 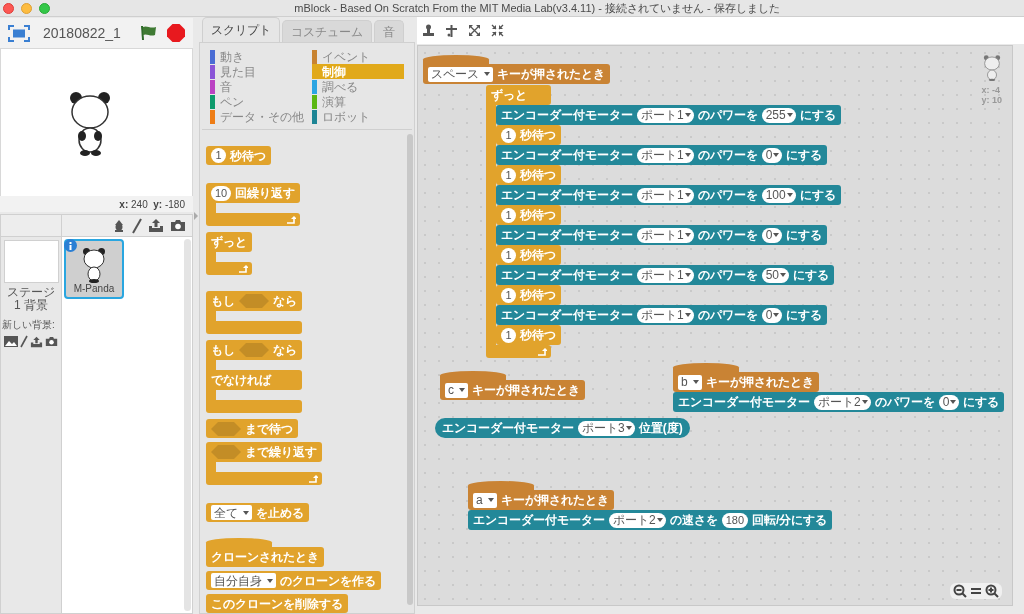 I want to click on stamp-icon, so click(x=428, y=30).